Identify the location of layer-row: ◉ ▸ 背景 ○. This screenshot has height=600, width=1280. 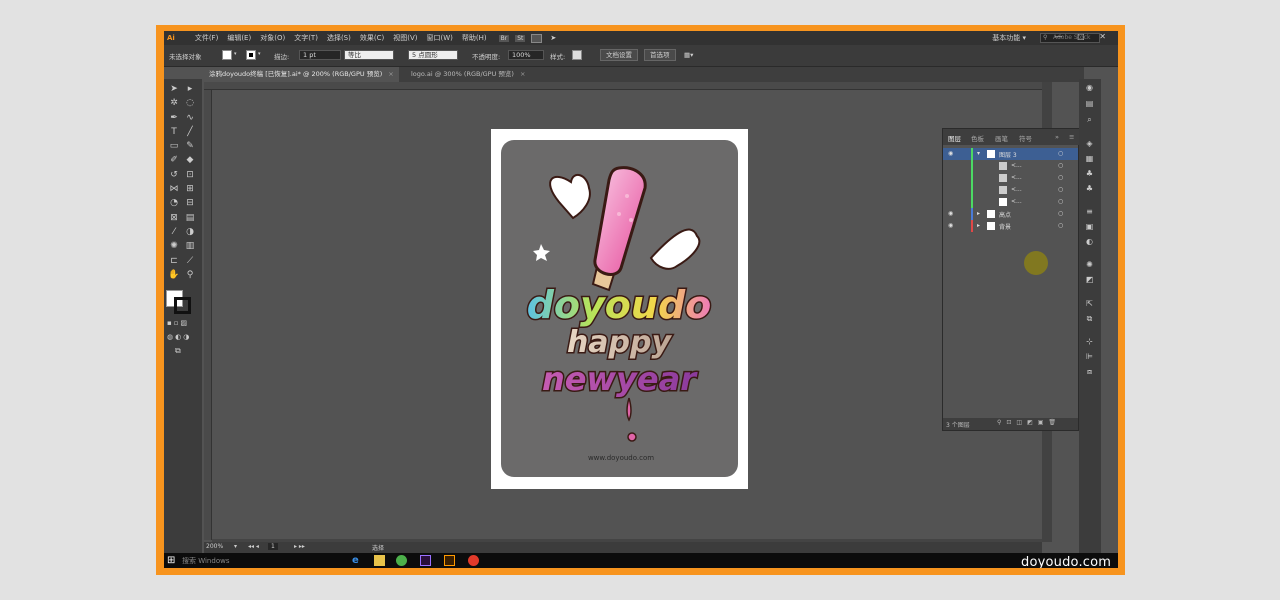
(1010, 226).